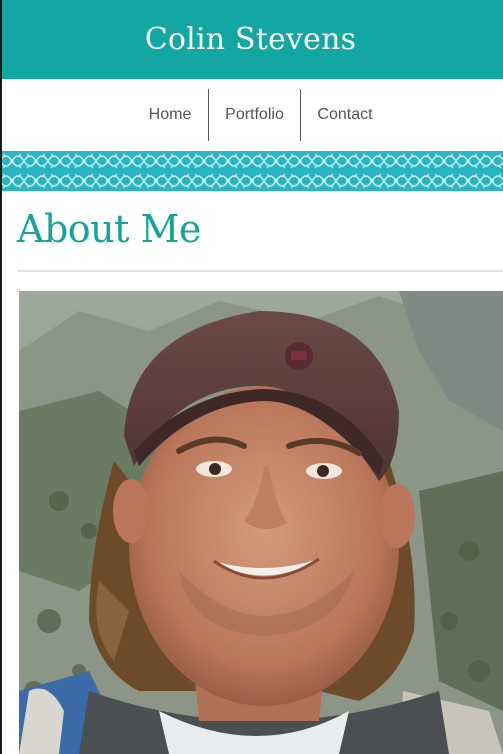  What do you see at coordinates (260, 271) in the screenshot?
I see `title-divider` at bounding box center [260, 271].